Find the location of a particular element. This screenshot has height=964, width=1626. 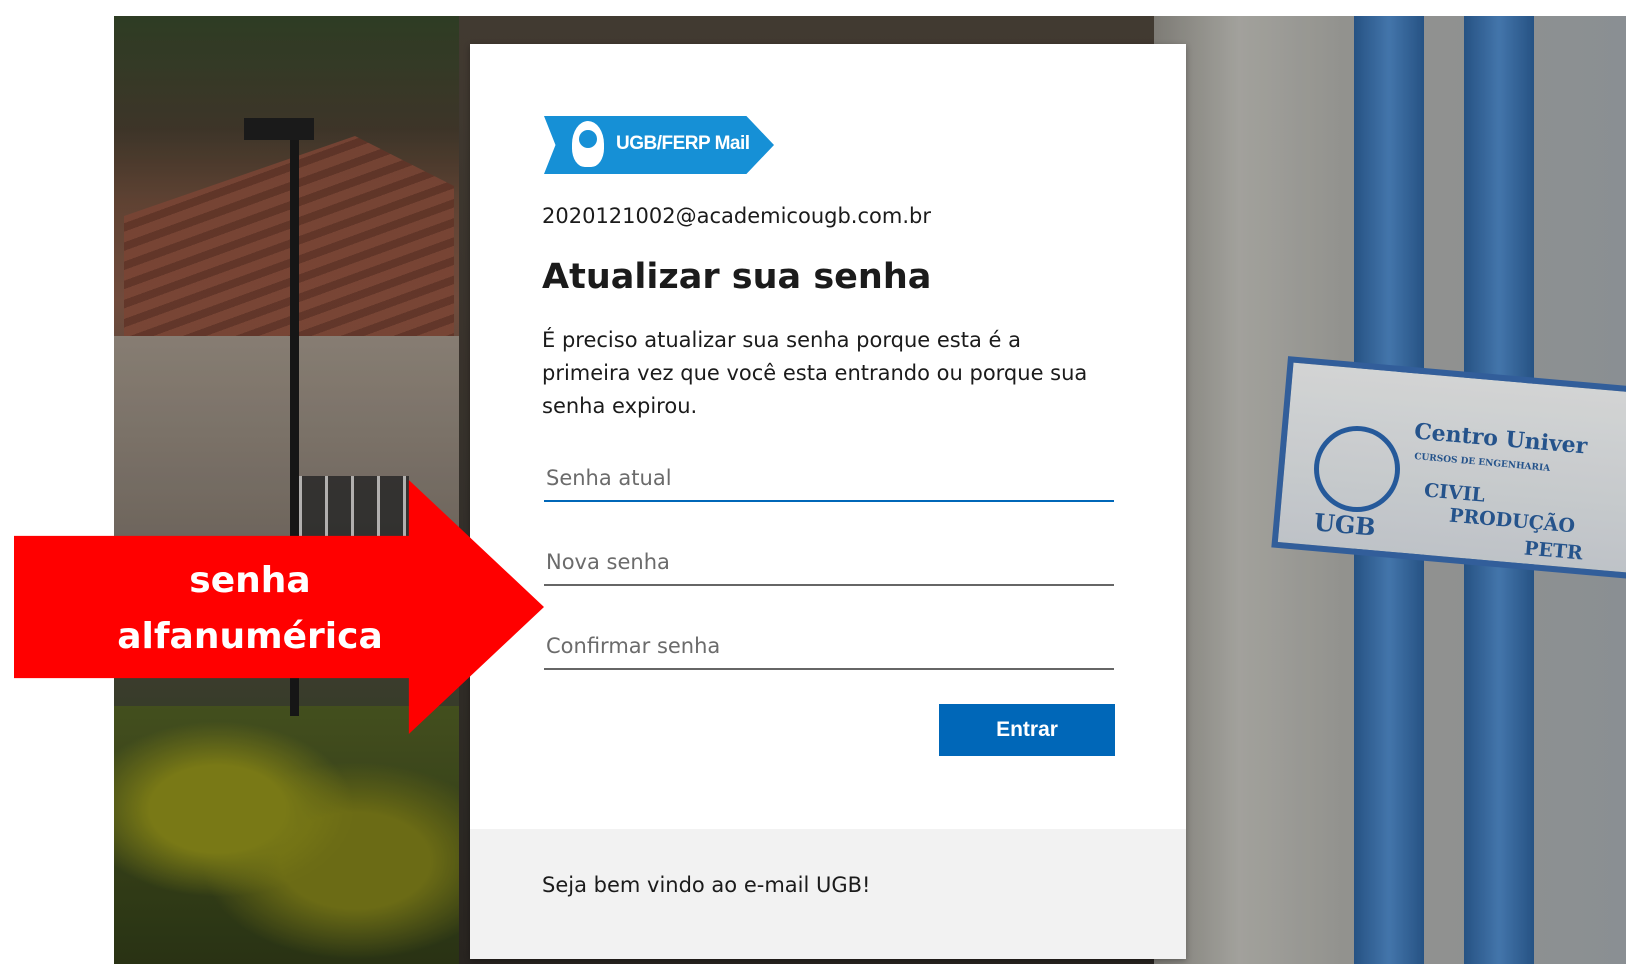

current-password-input is located at coordinates (829, 479).